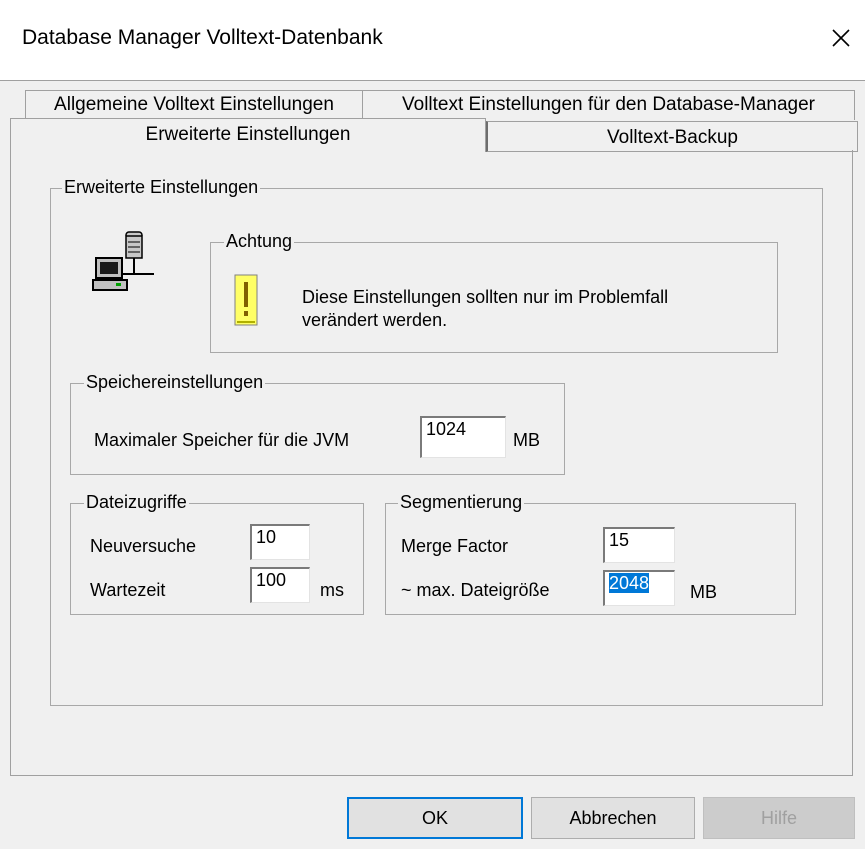 Image resolution: width=865 pixels, height=849 pixels. I want to click on warning-text-line2: verändert werden., so click(375, 320).